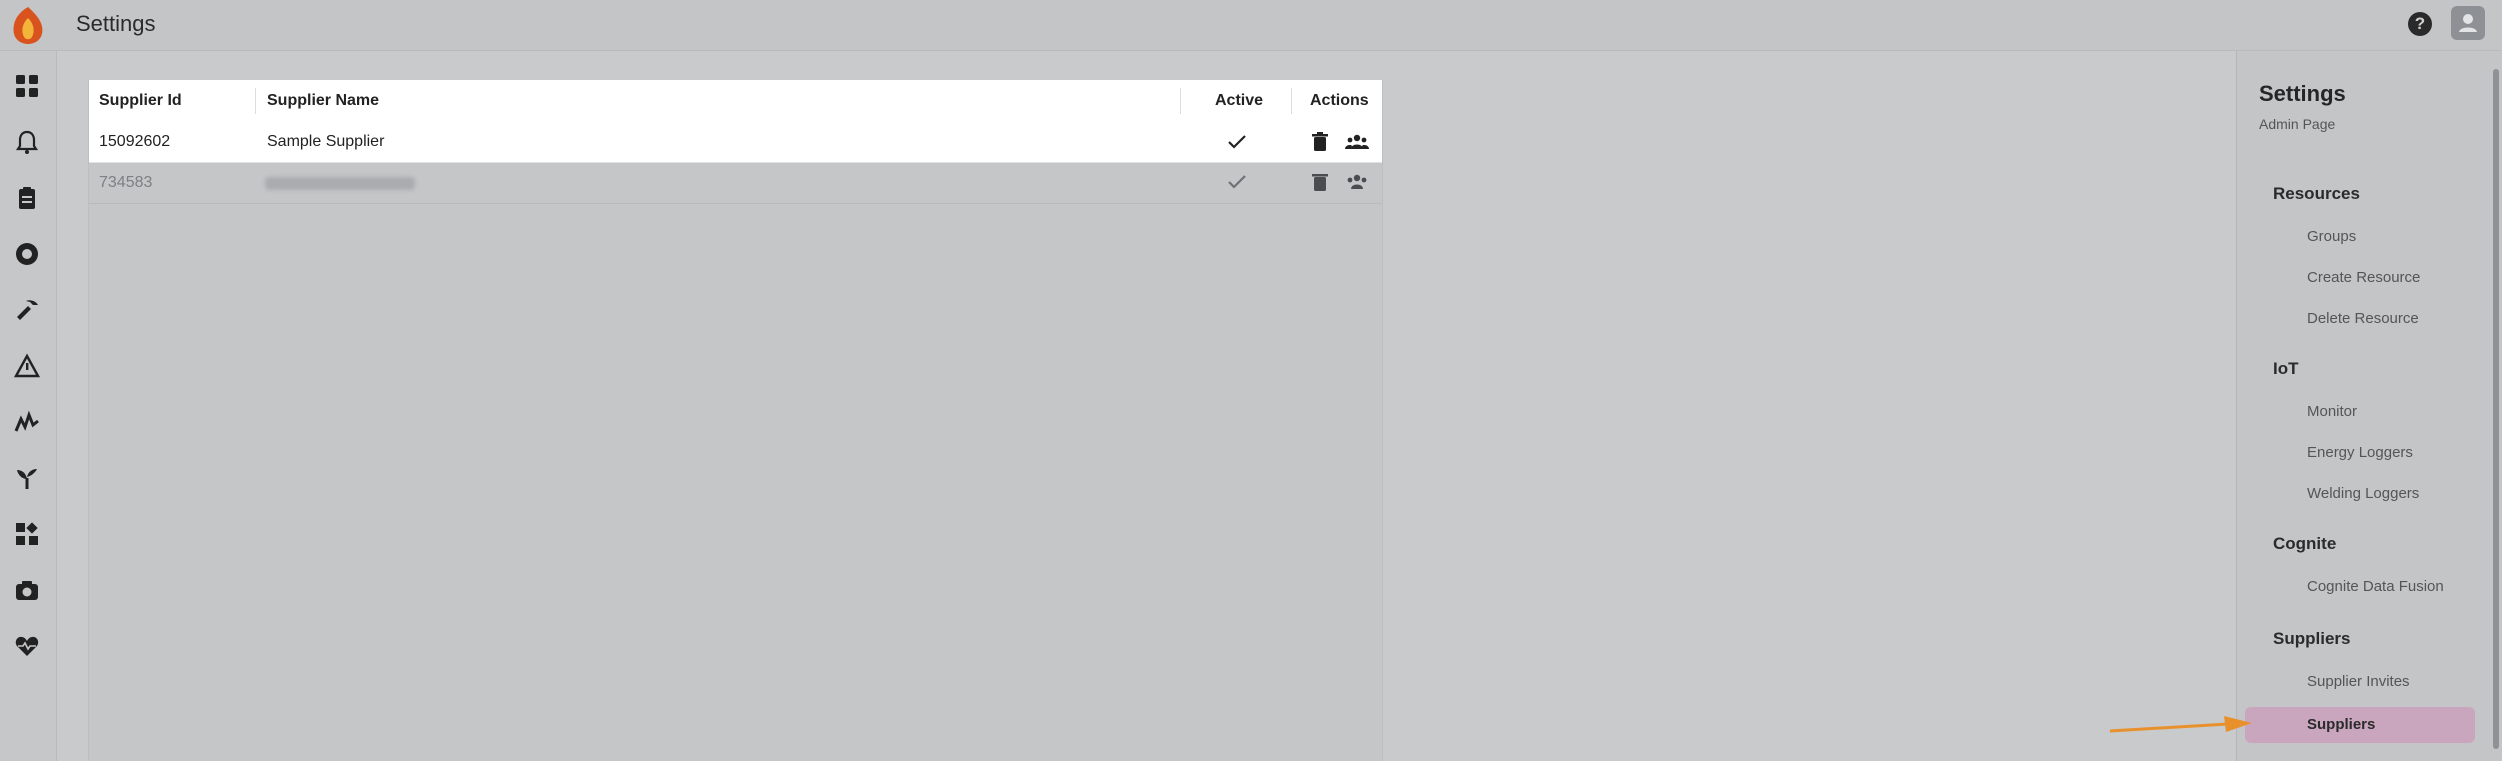 Image resolution: width=2502 pixels, height=761 pixels. I want to click on column-header-supplier-name: Supplier Name, so click(323, 101).